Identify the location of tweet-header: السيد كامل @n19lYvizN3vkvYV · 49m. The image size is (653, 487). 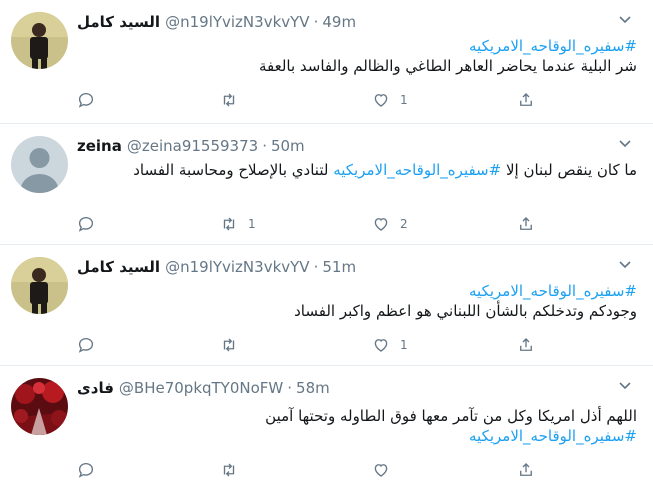
(216, 22).